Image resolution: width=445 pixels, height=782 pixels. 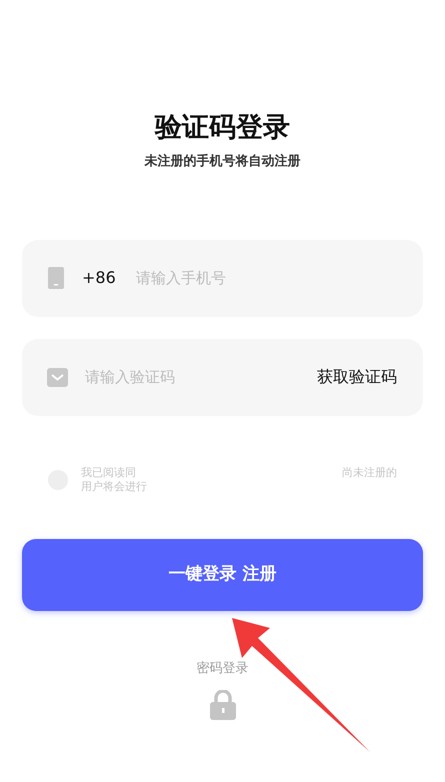 What do you see at coordinates (114, 487) in the screenshot?
I see `agreement-text: 用户将会进行` at bounding box center [114, 487].